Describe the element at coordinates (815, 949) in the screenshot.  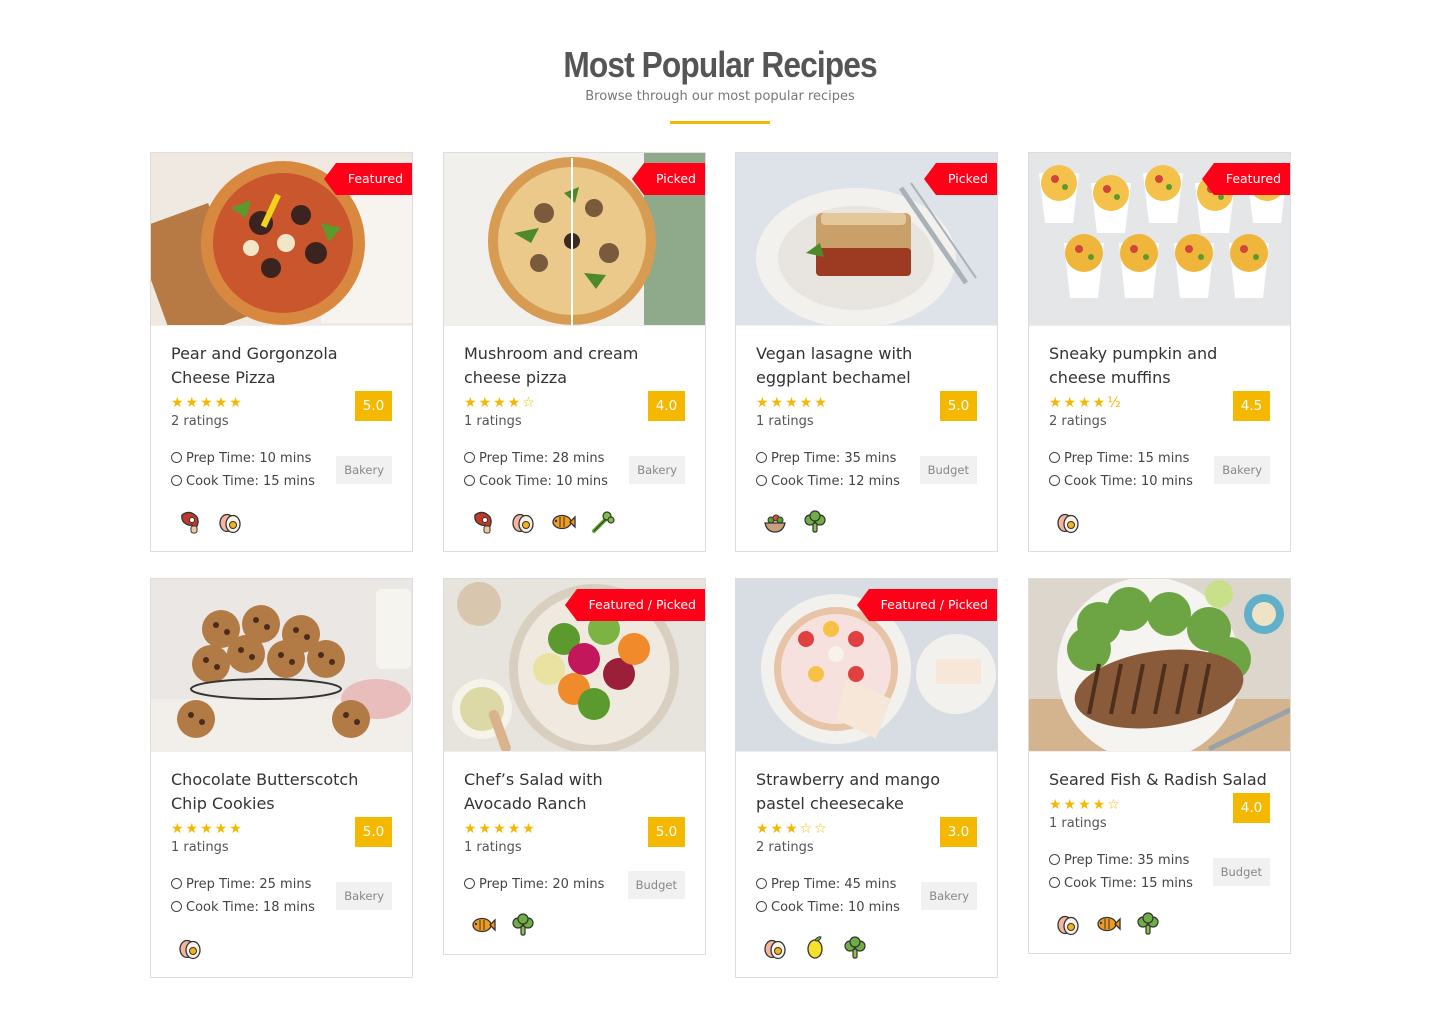
I see `lemon-icon` at that location.